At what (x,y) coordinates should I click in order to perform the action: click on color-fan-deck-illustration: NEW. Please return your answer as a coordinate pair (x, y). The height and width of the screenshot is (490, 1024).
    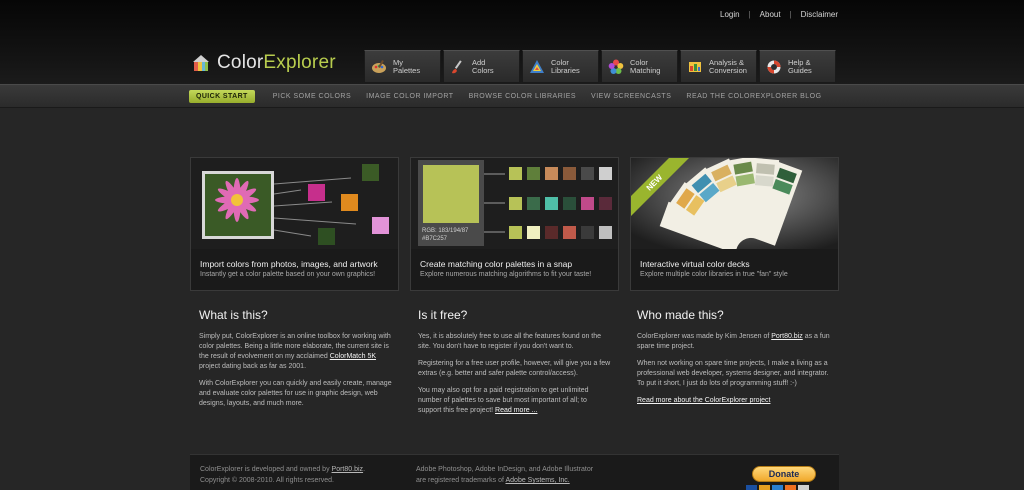
    Looking at the image, I should click on (734, 203).